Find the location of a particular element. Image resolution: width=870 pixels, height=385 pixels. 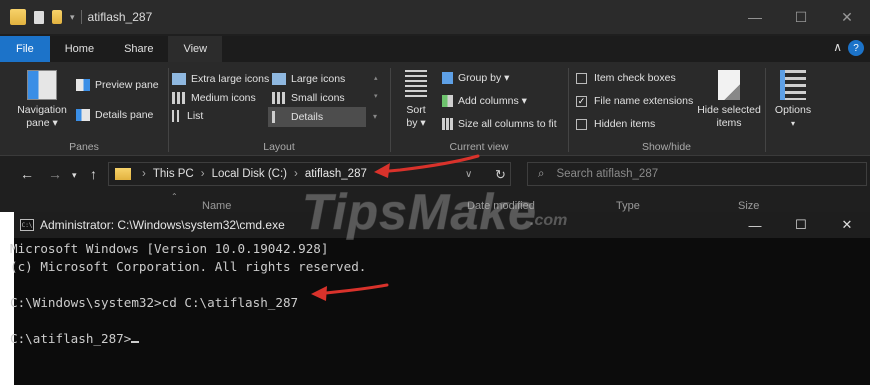

group-by-label: Group by ▾ is located at coordinates (484, 78).